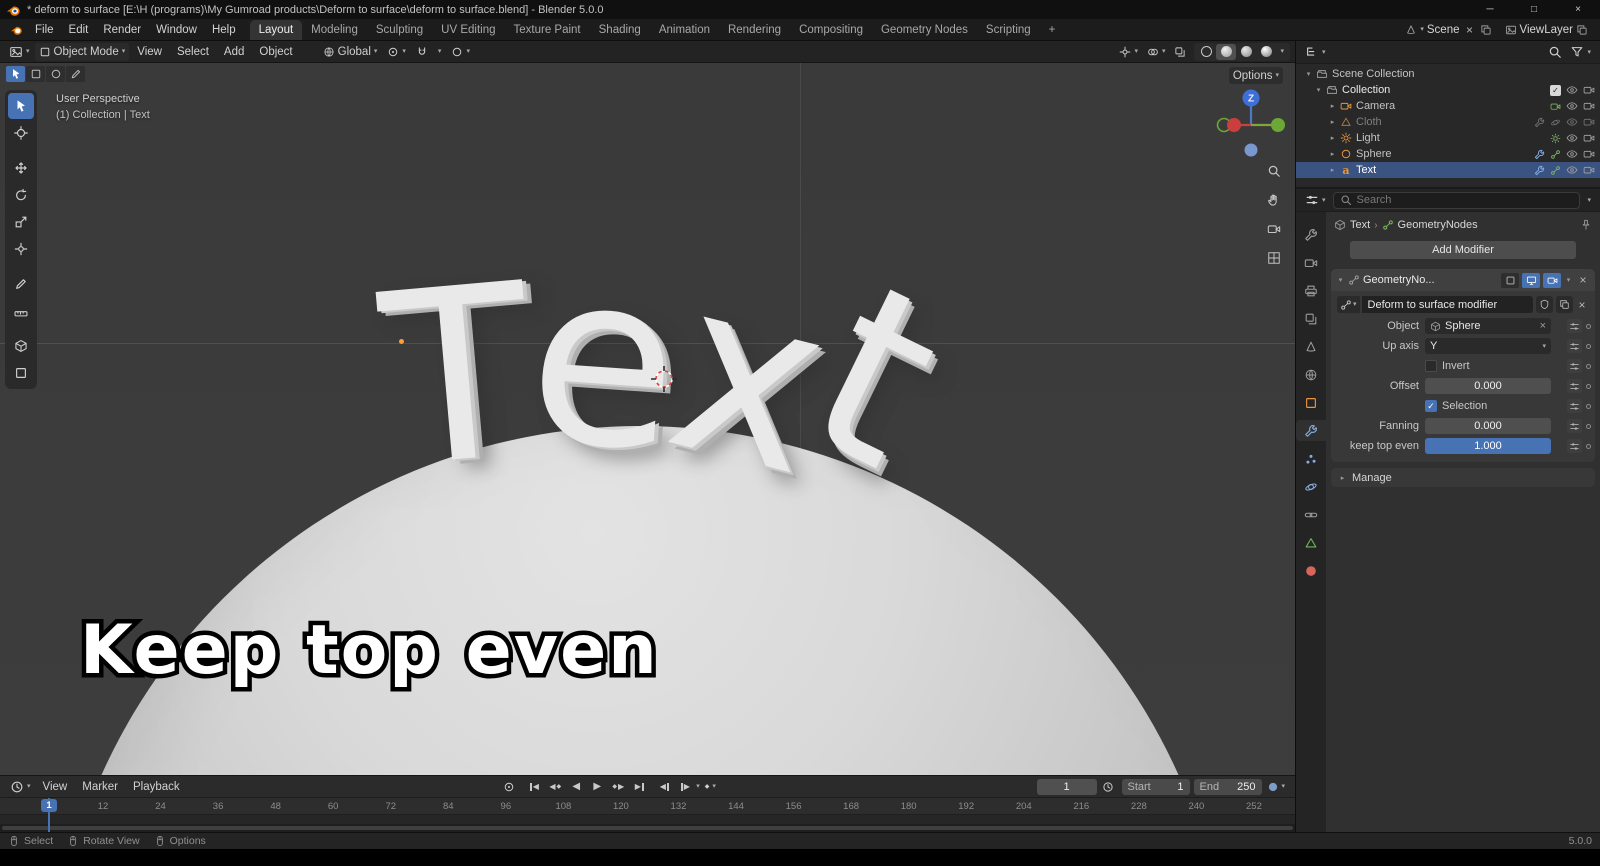 This screenshot has height=866, width=1600. What do you see at coordinates (1564, 304) in the screenshot?
I see `new-node-group-button` at bounding box center [1564, 304].